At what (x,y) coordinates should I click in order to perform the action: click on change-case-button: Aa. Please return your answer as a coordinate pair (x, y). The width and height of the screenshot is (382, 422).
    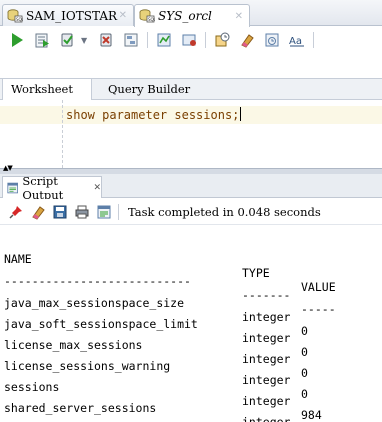
    Looking at the image, I should click on (297, 40).